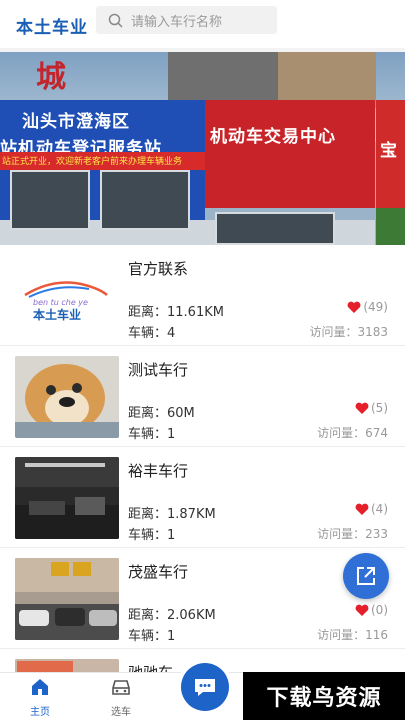 The width and height of the screenshot is (405, 720). I want to click on dealer-likes: (4), so click(371, 509).